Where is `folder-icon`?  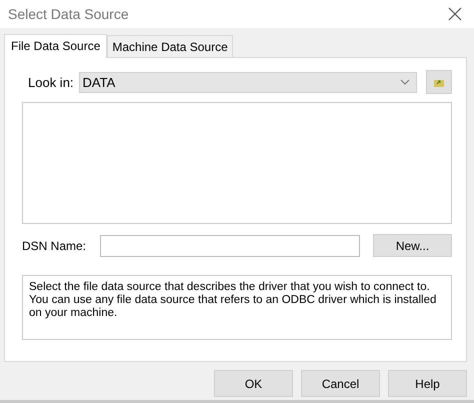 folder-icon is located at coordinates (439, 82).